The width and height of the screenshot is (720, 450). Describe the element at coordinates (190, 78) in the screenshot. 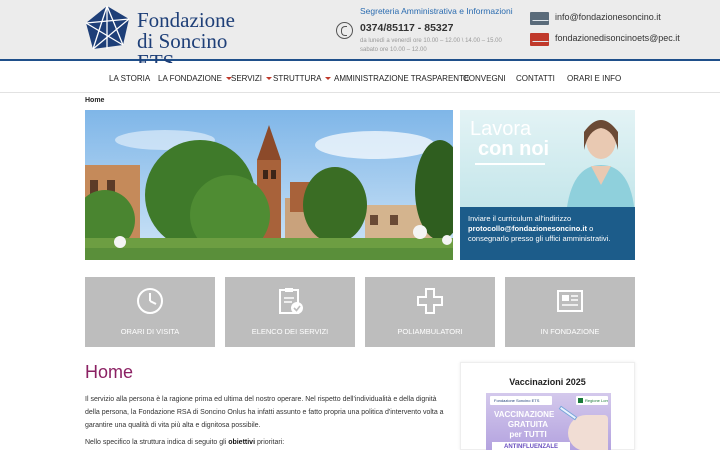

I see `nav-label: LA FONDAZIONE` at that location.